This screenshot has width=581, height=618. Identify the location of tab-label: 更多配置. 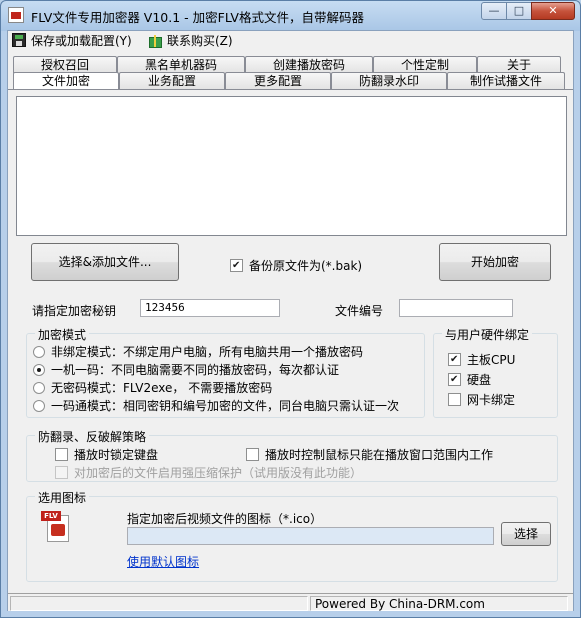
(277, 81).